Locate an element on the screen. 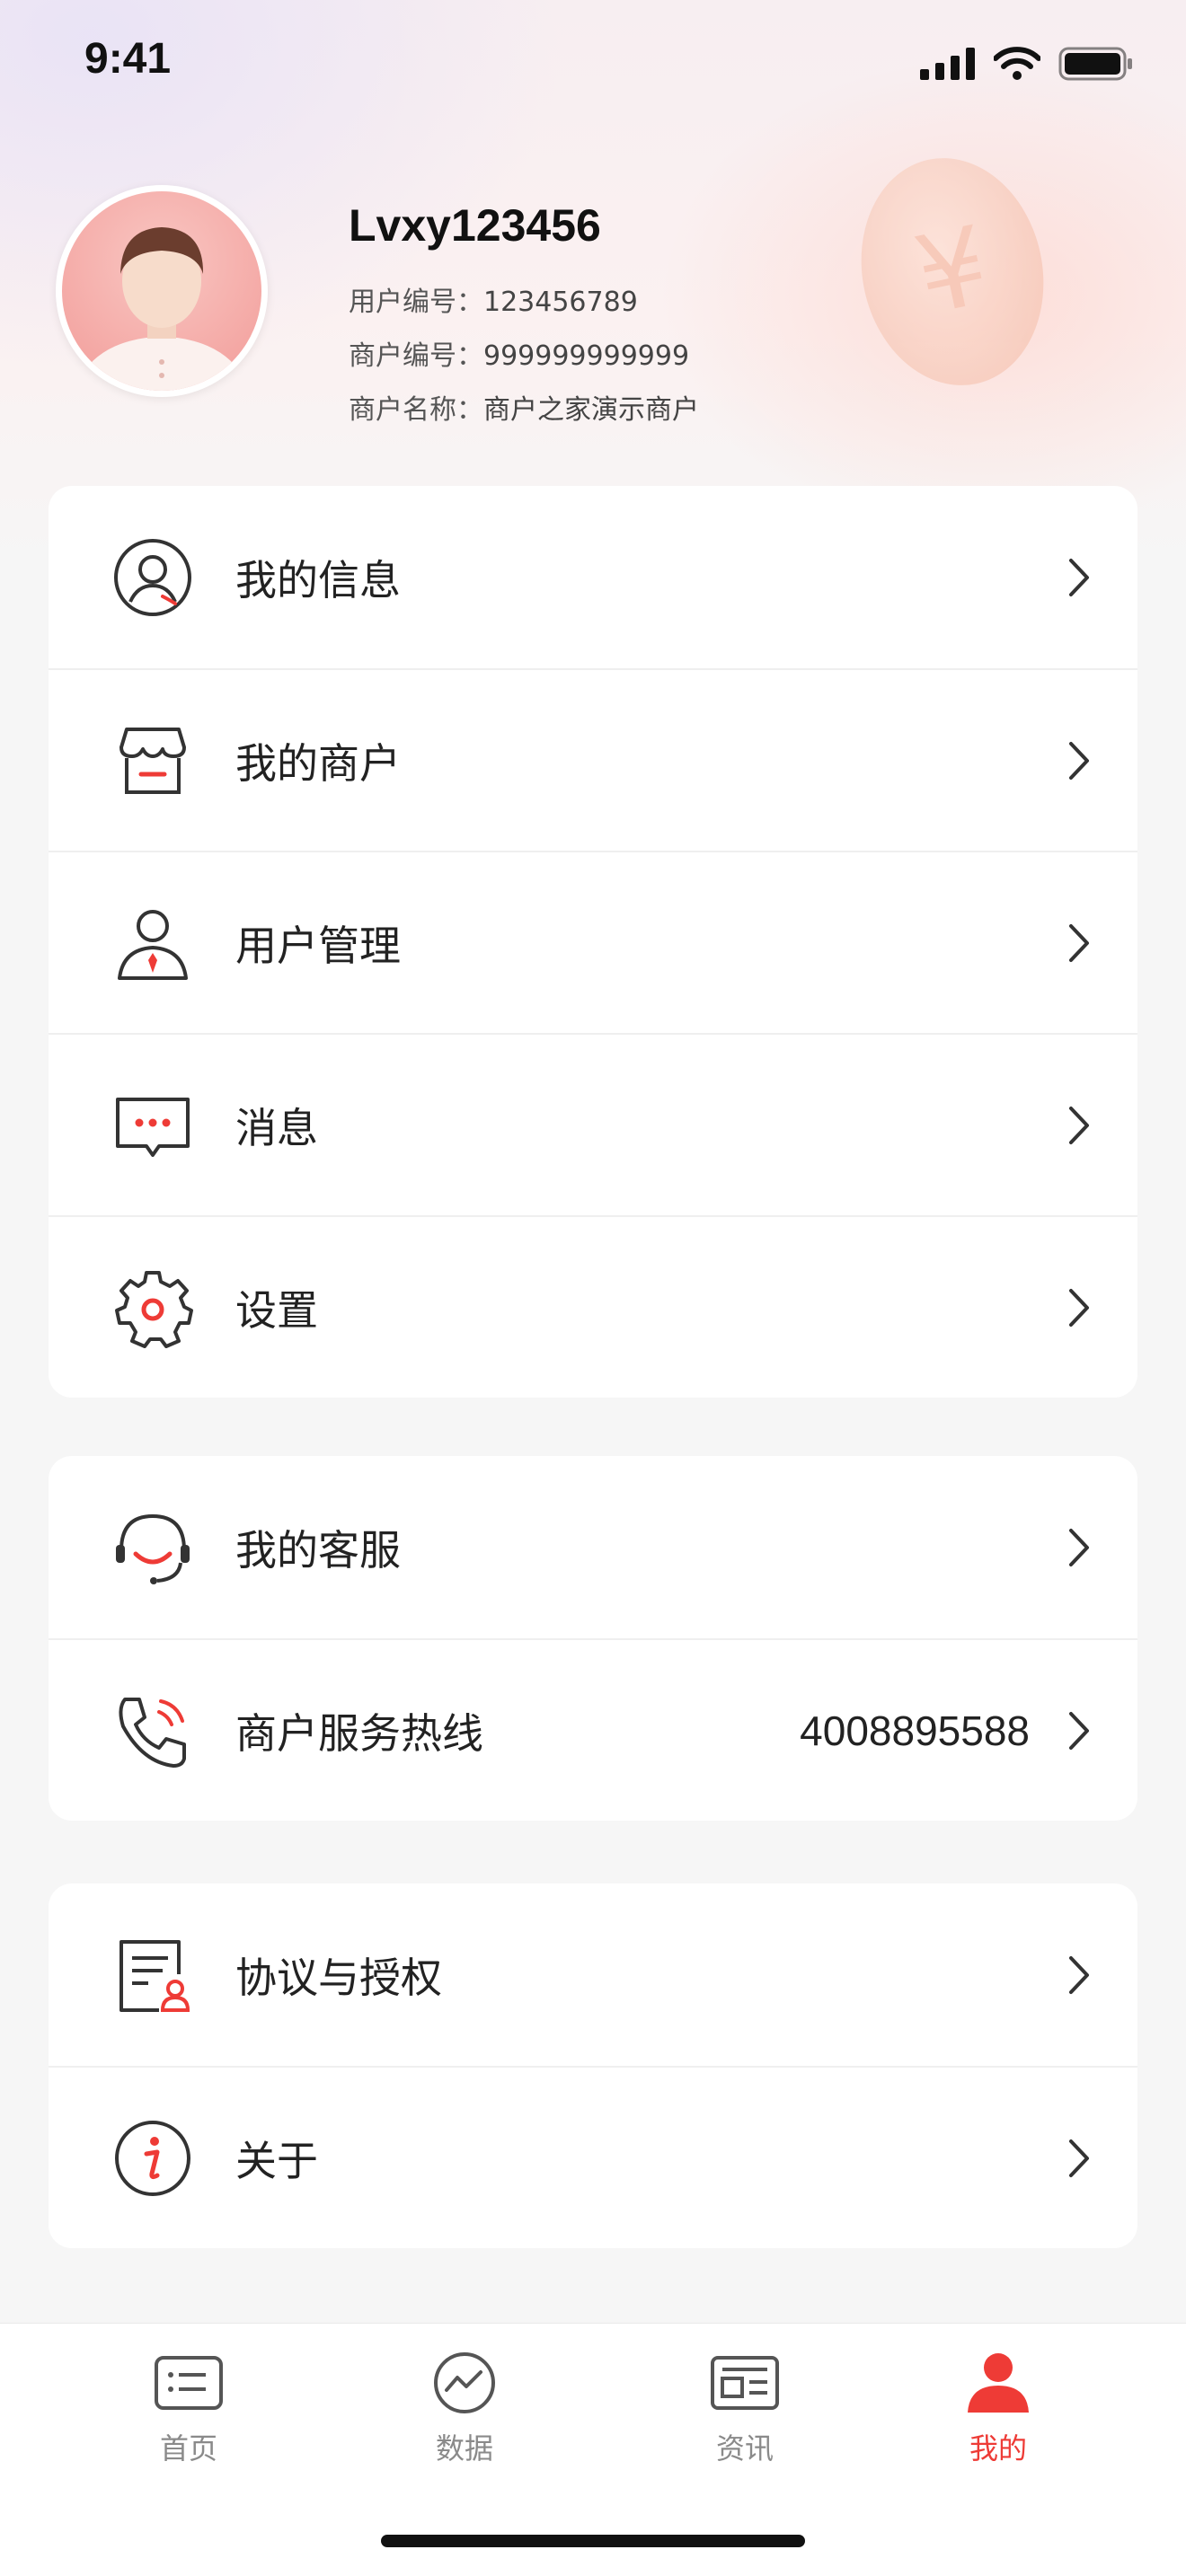  user-id-line: 用户编号：123456789 is located at coordinates (493, 299).